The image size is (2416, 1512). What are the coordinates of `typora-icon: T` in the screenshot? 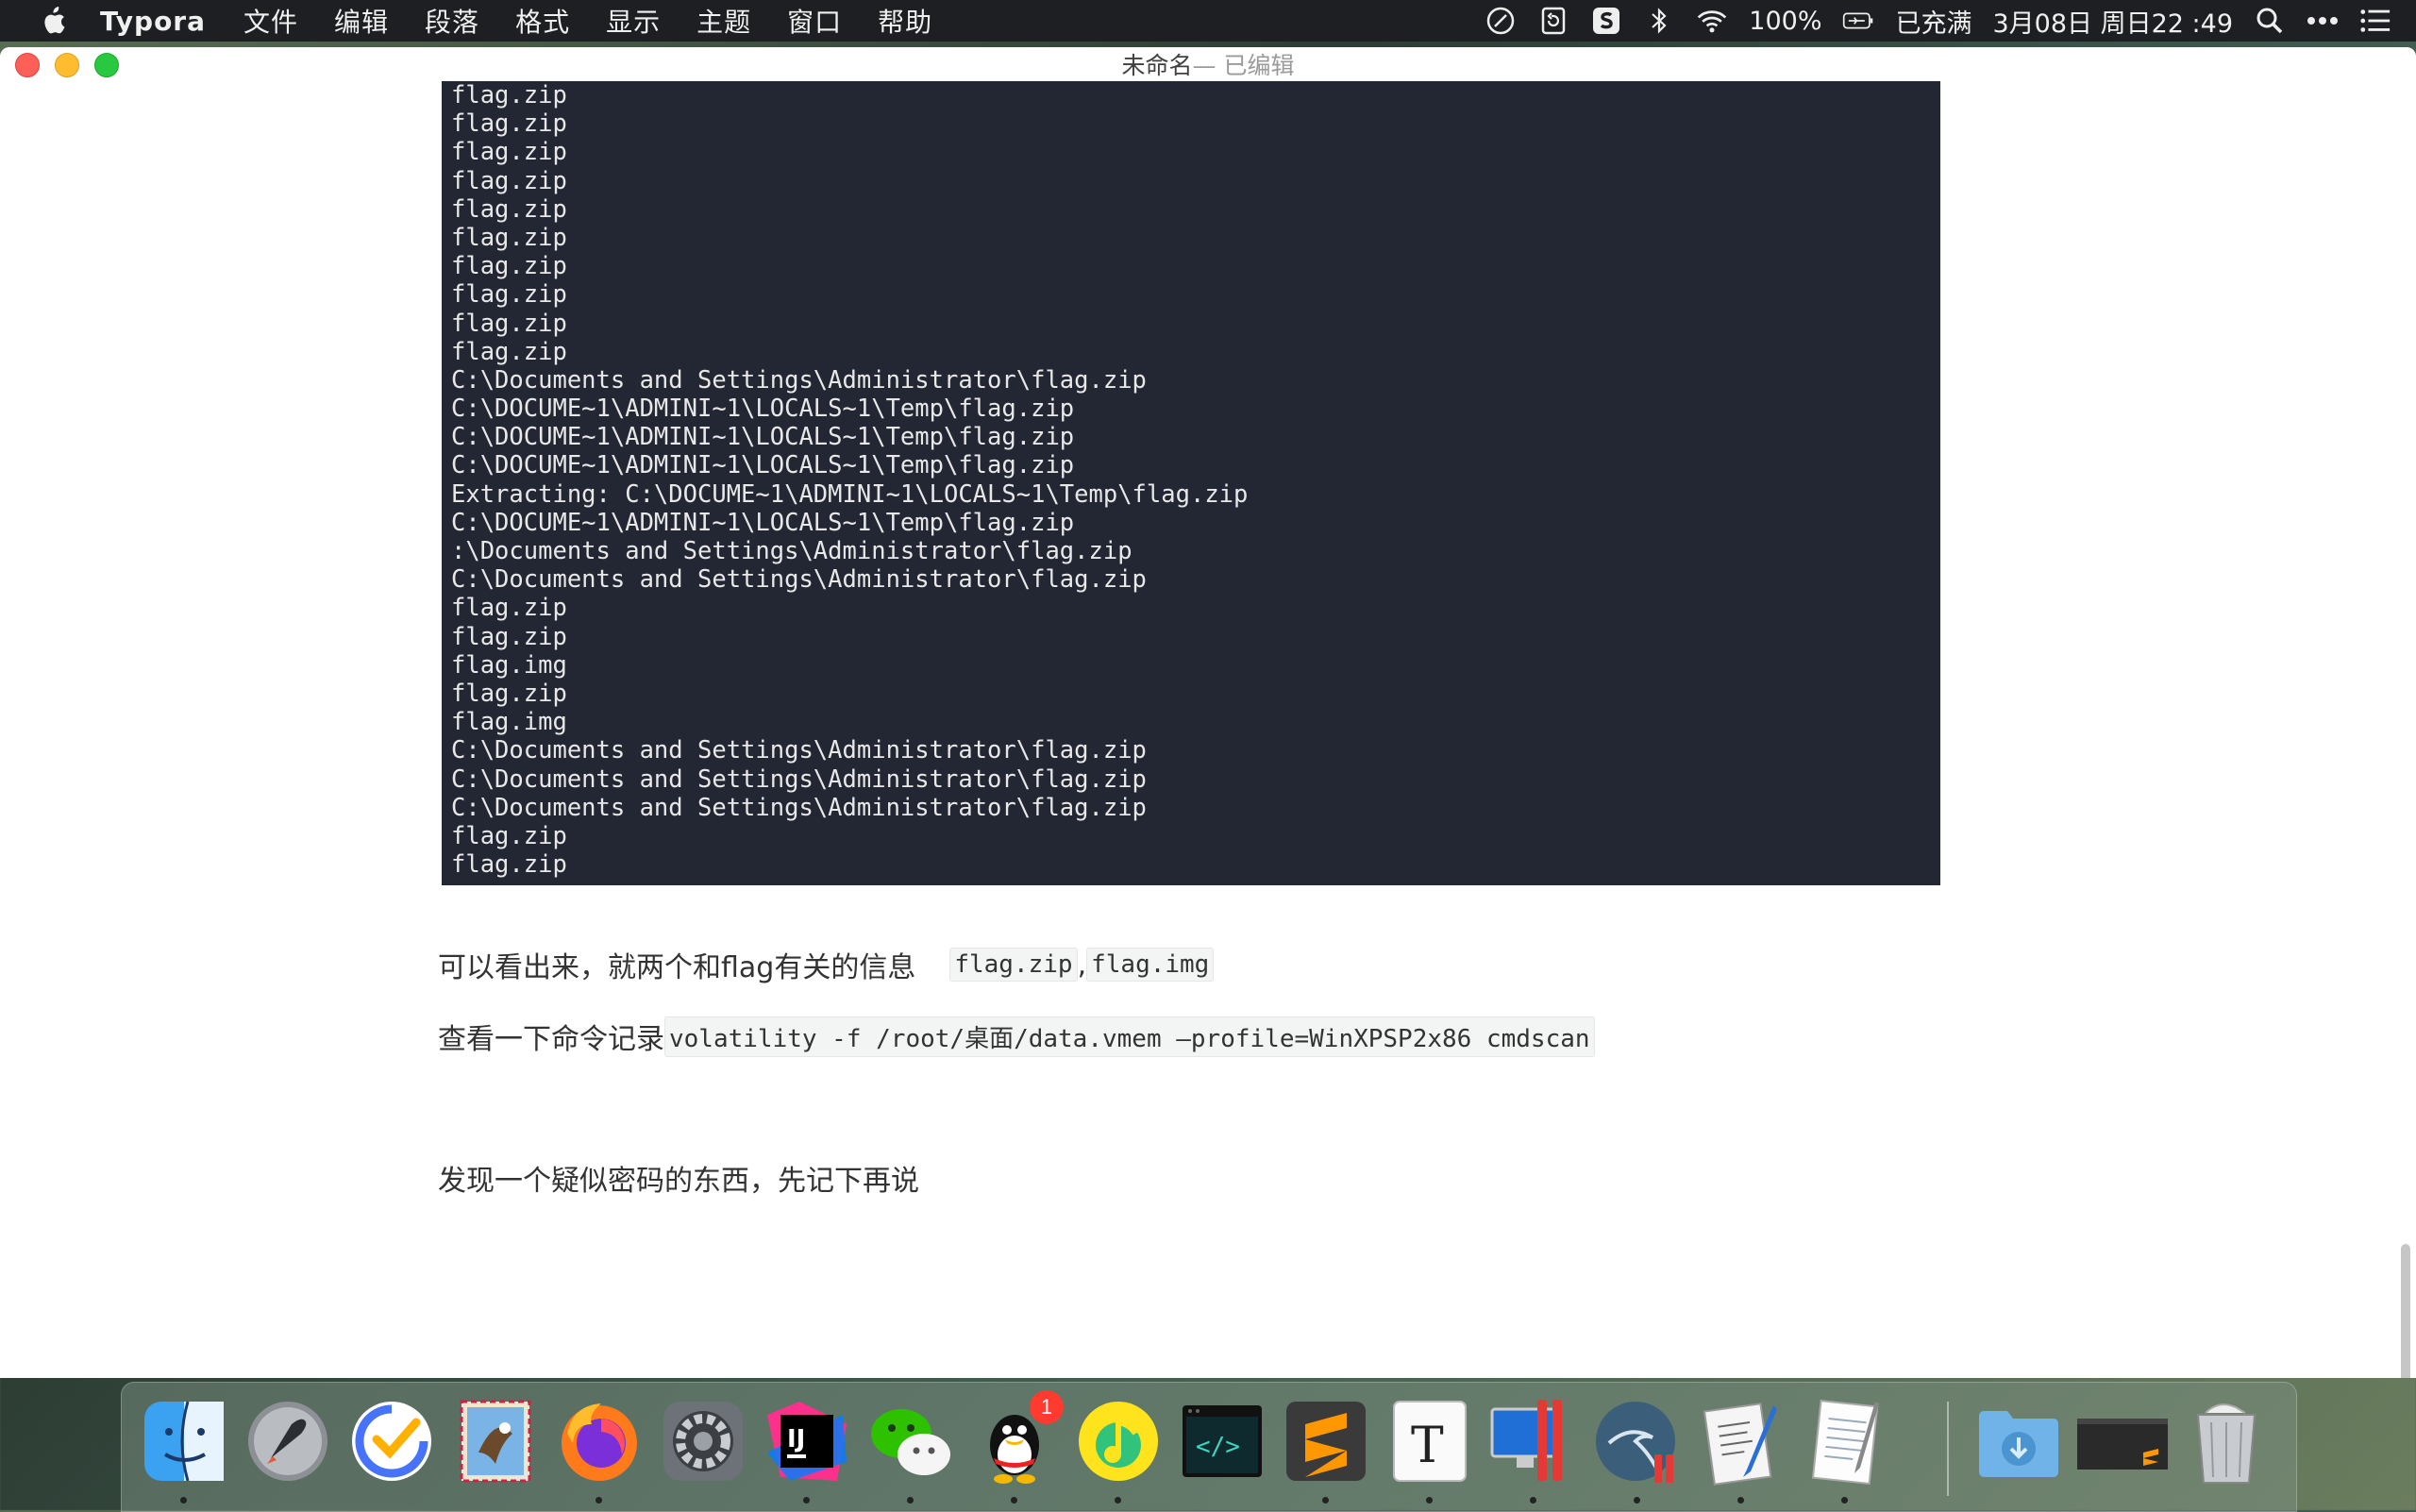 It's located at (1430, 1441).